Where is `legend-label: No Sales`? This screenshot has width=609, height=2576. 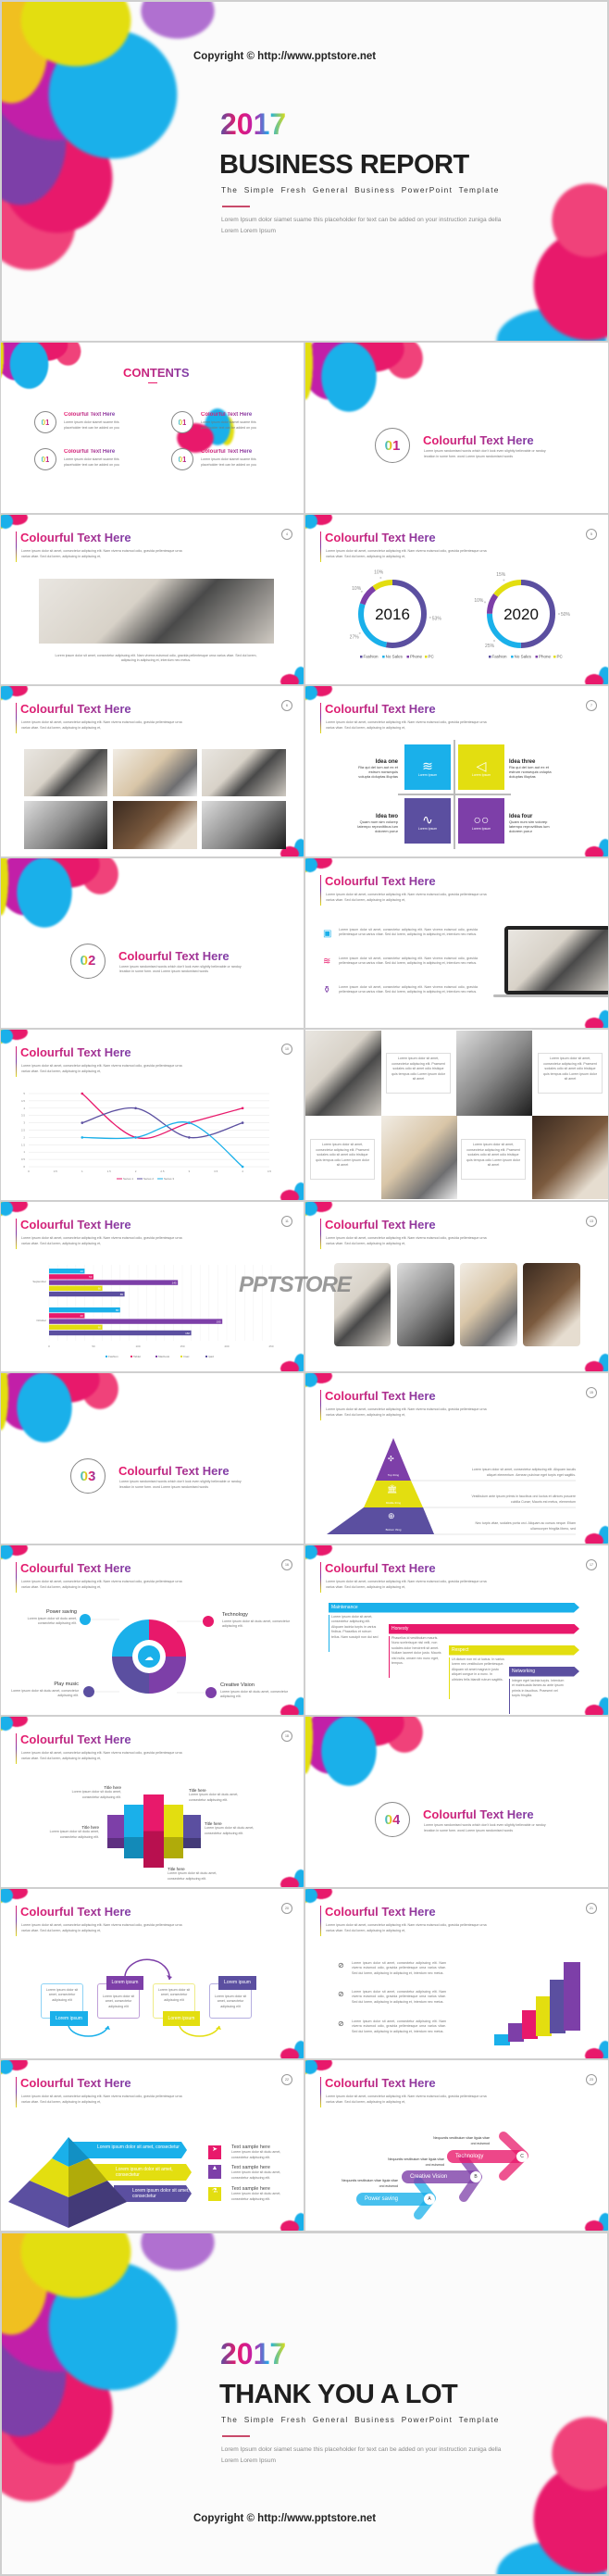
legend-label: No Sales is located at coordinates (395, 656).